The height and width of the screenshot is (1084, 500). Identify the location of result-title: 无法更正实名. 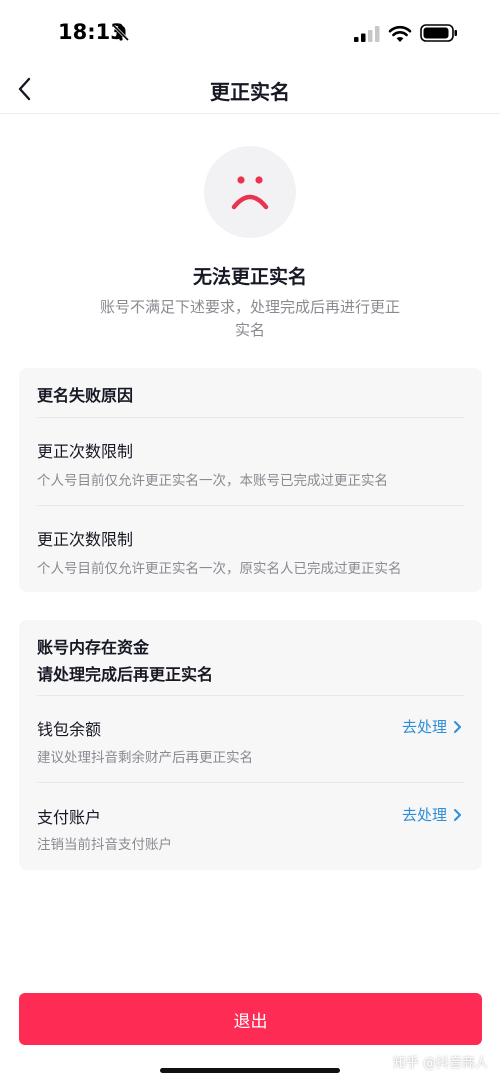
(249, 277).